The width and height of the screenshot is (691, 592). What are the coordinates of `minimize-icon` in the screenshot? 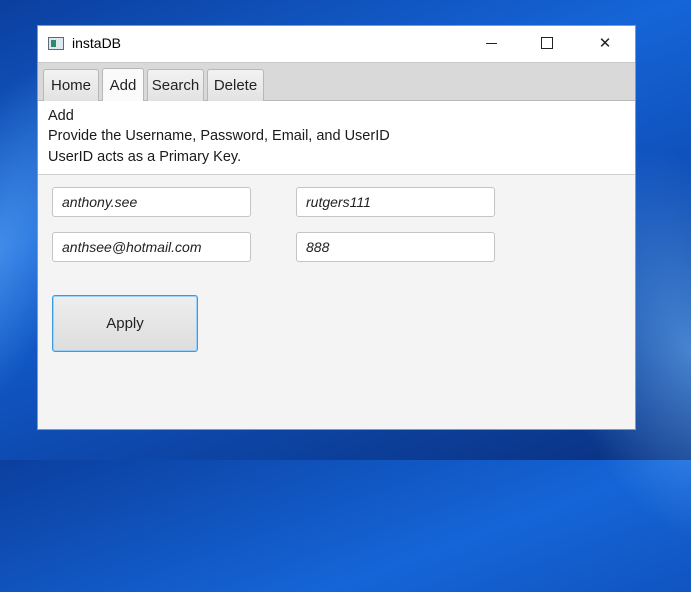 It's located at (491, 43).